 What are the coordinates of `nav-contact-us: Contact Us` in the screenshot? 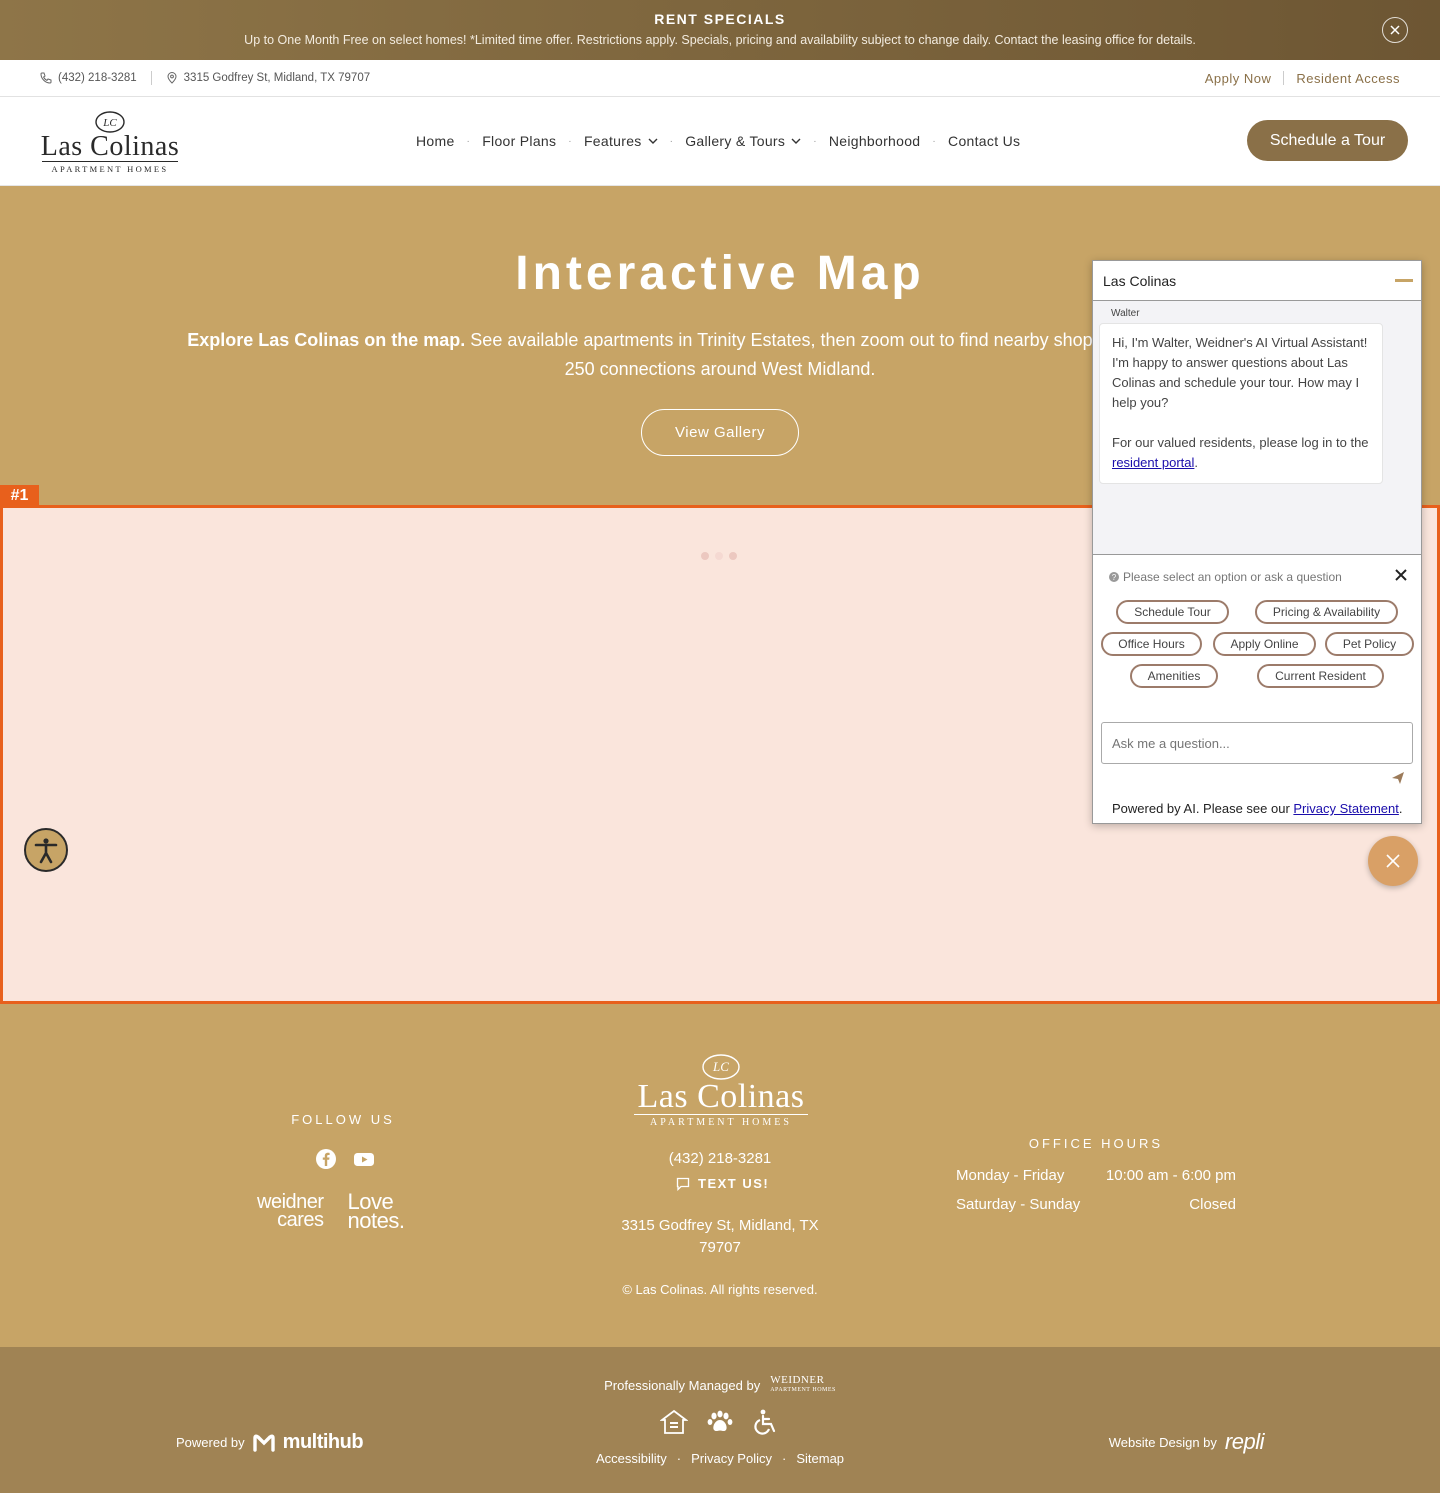 It's located at (984, 141).